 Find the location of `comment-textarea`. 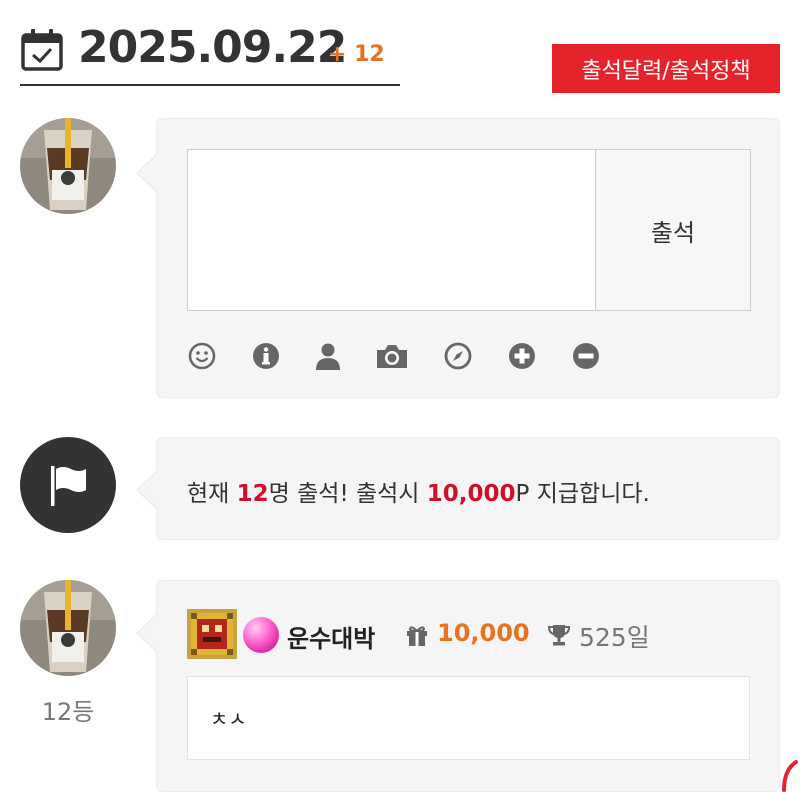

comment-textarea is located at coordinates (391, 230).